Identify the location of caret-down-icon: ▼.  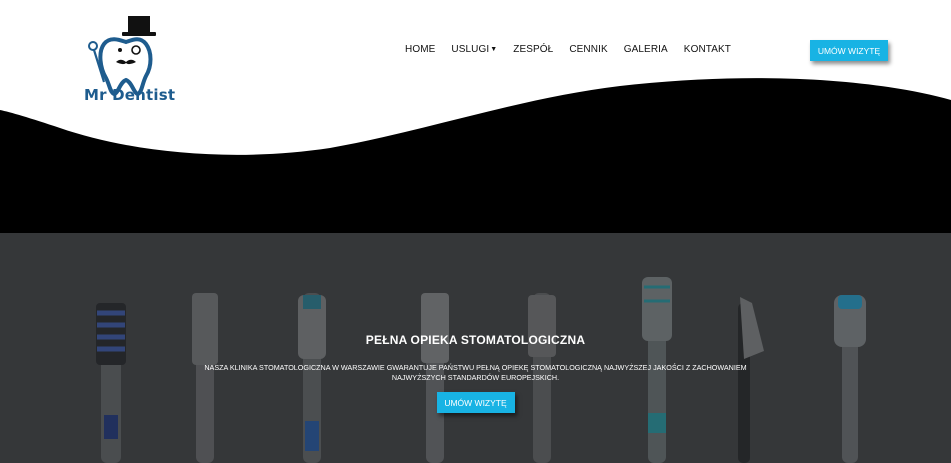
(494, 49).